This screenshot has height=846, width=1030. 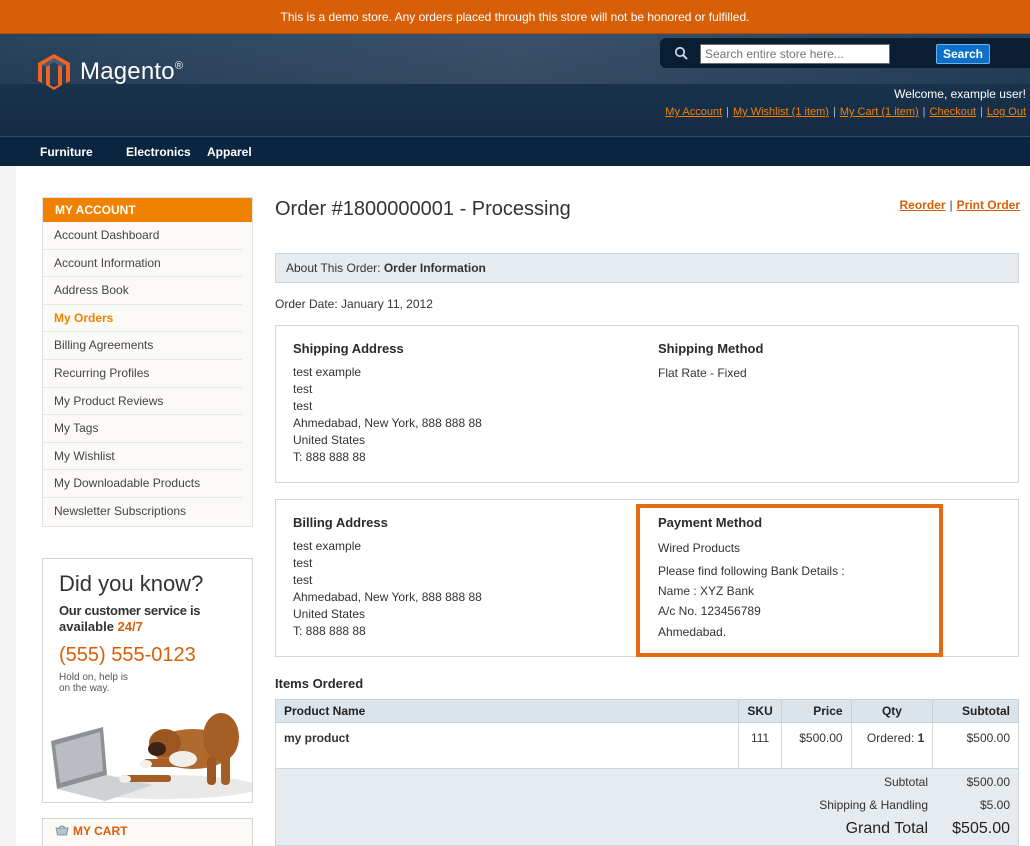 I want to click on sidebar-item-address-book: Address Book, so click(x=142, y=291).